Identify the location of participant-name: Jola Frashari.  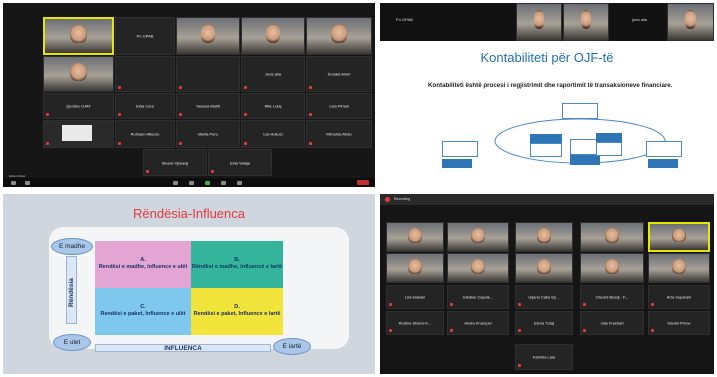
(612, 323).